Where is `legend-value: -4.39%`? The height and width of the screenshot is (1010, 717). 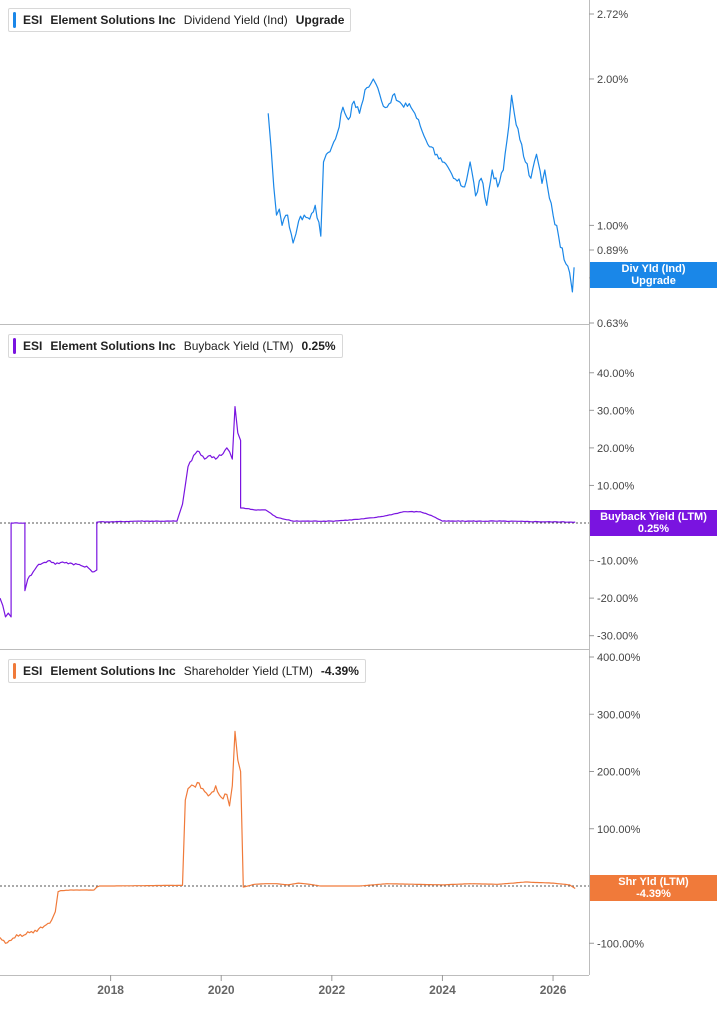
legend-value: -4.39% is located at coordinates (339, 671).